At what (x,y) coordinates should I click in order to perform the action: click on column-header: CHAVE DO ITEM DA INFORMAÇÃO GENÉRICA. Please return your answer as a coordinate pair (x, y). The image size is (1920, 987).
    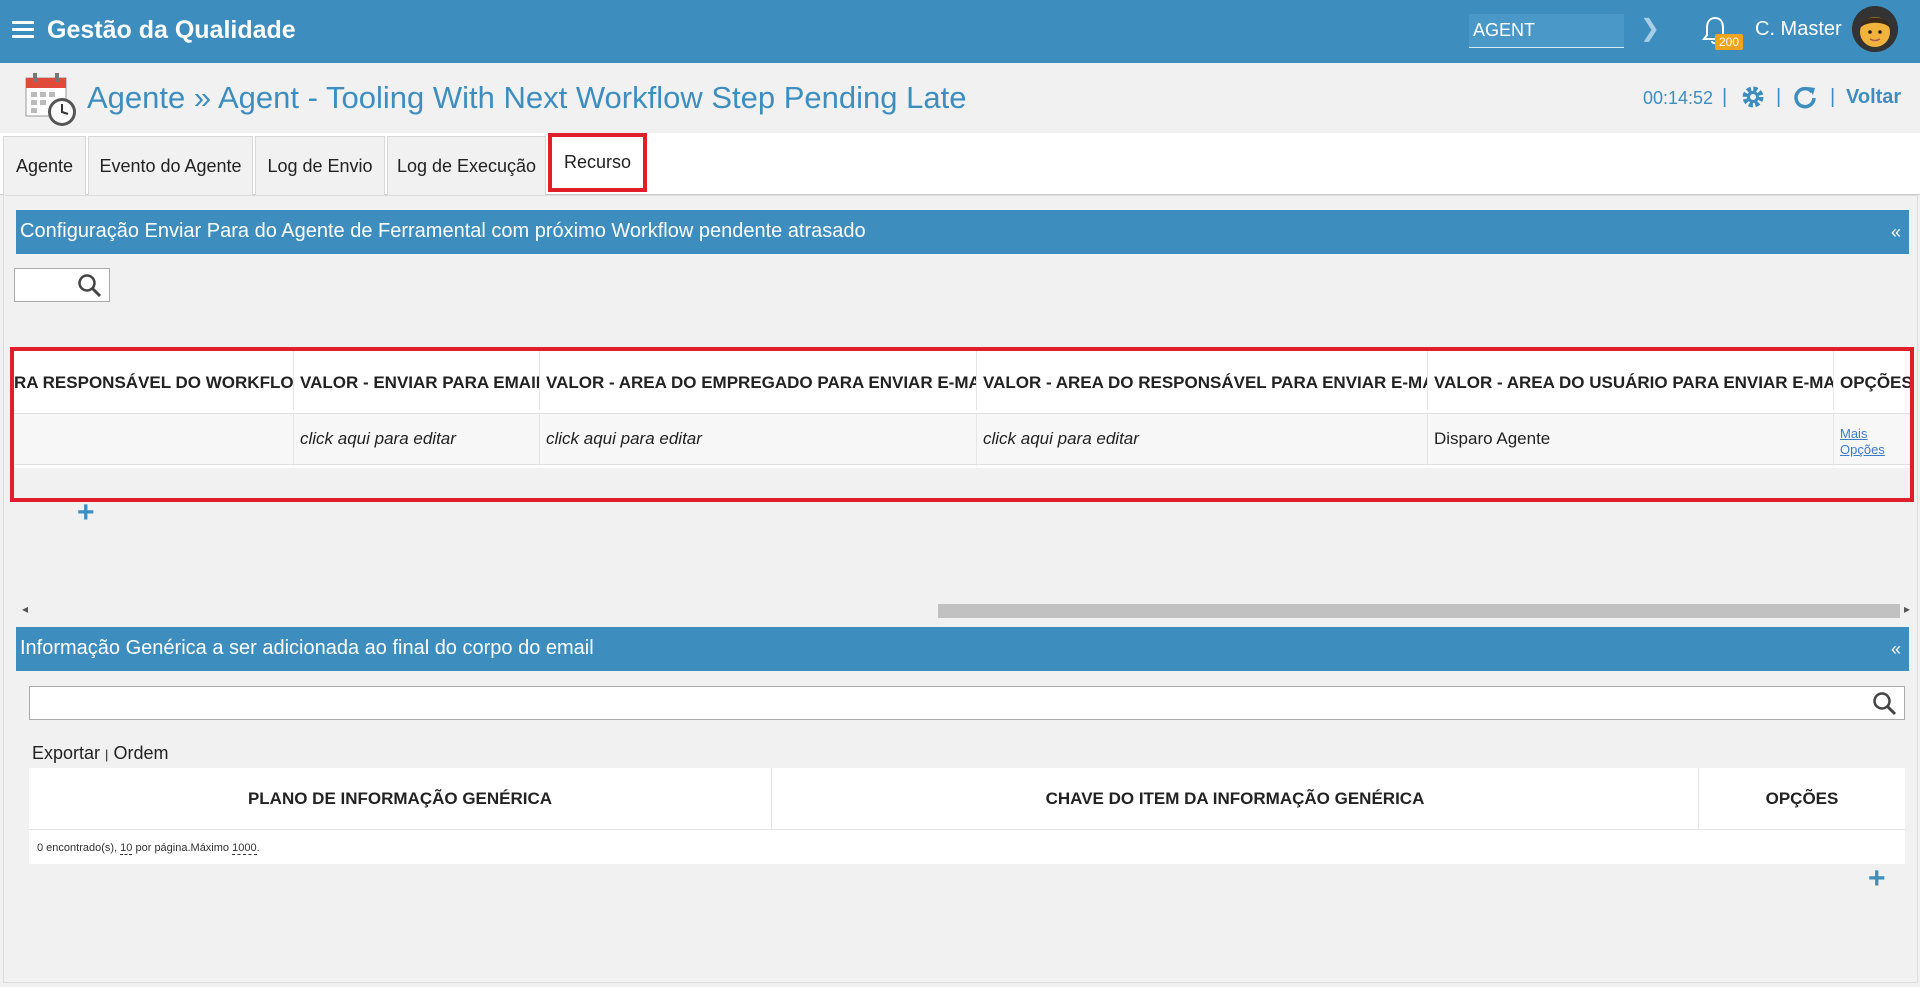
    Looking at the image, I should click on (1235, 799).